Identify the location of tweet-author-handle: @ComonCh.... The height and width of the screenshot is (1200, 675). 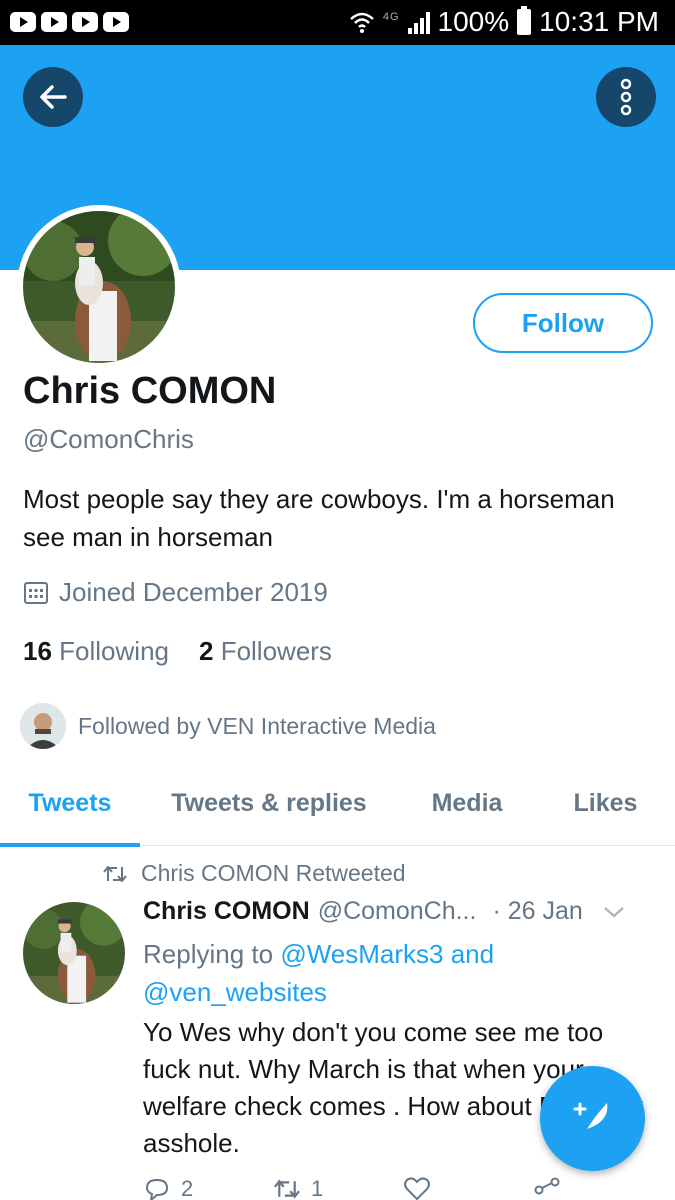
(397, 911).